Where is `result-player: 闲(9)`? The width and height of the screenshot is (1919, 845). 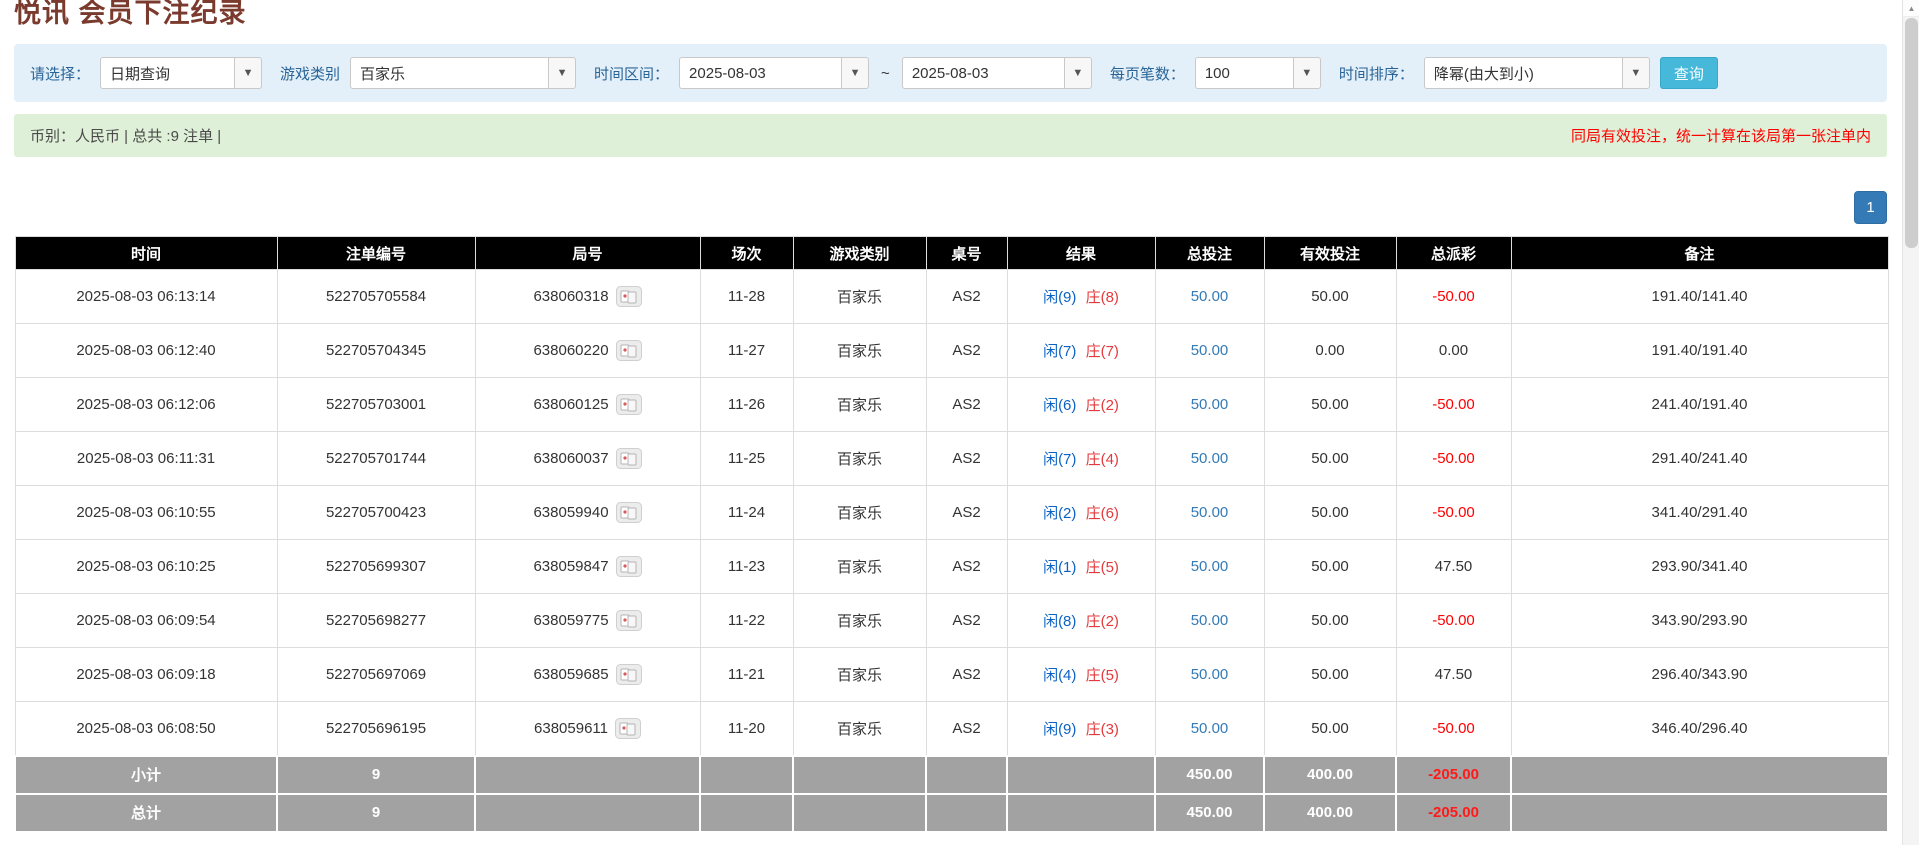
result-player: 闲(9) is located at coordinates (1060, 729).